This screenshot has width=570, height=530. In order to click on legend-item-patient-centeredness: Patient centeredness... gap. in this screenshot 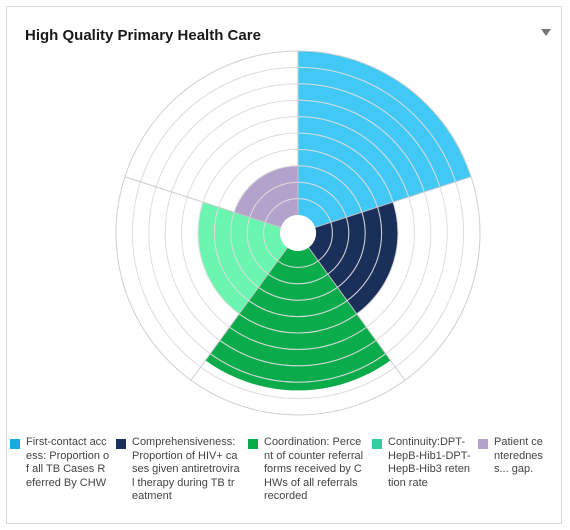, I will do `click(516, 470)`.